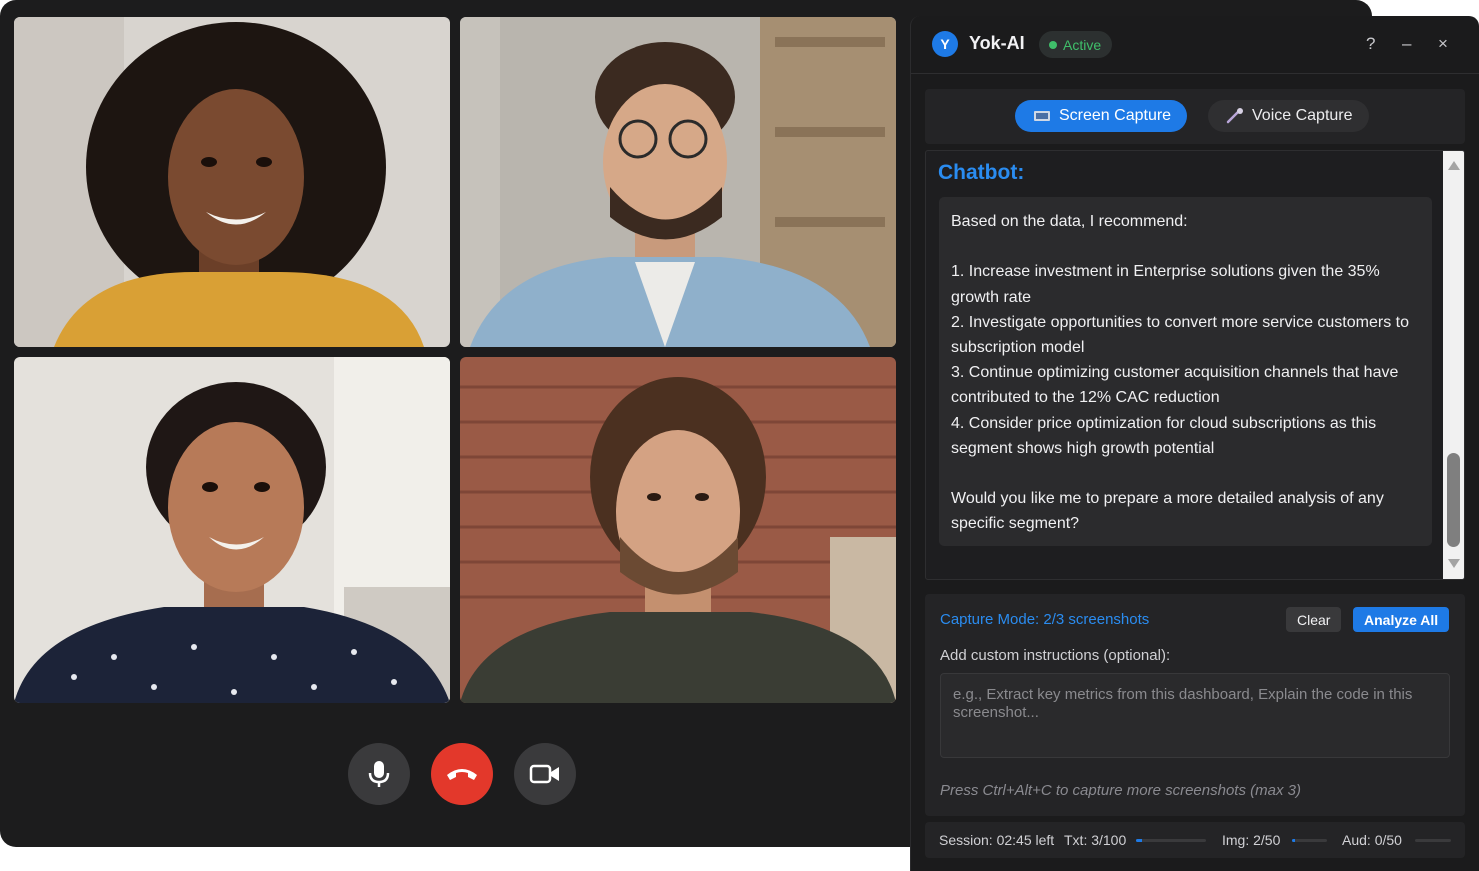 The height and width of the screenshot is (871, 1479). Describe the element at coordinates (1195, 116) in the screenshot. I see `capture-mode-bar: Screen Capture Voice Capture` at that location.